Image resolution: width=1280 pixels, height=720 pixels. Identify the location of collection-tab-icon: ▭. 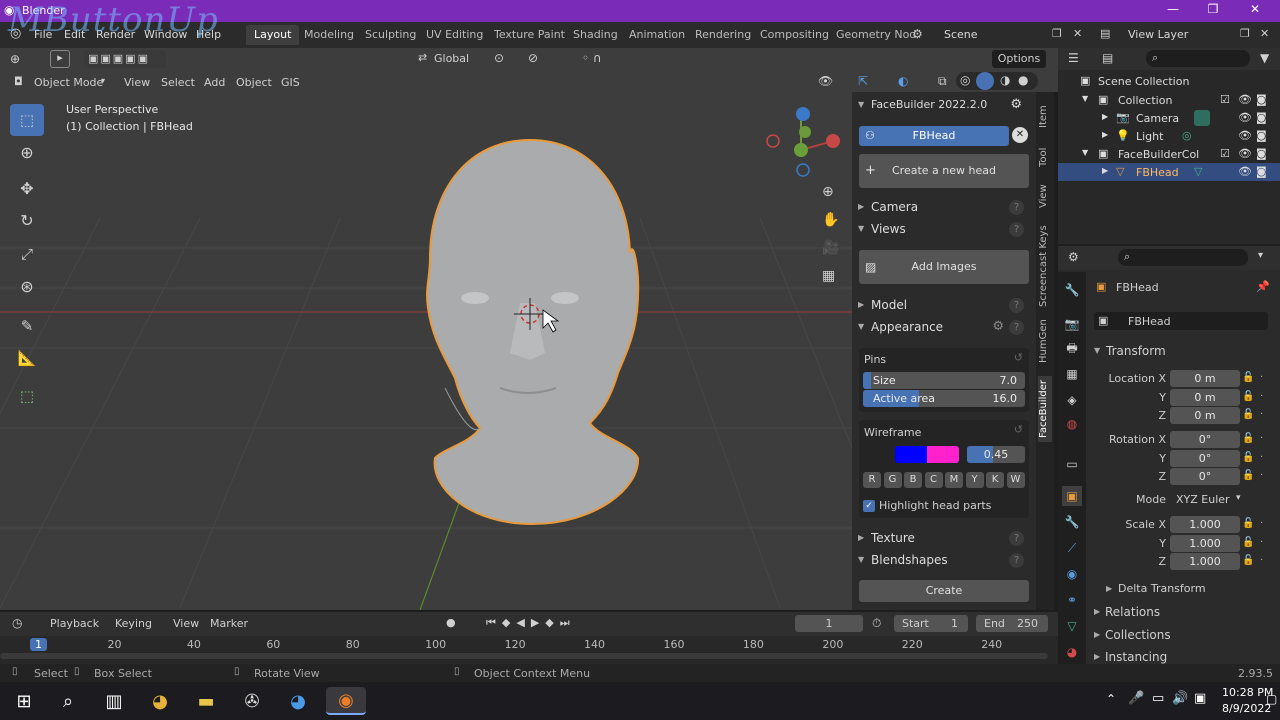
(1072, 464).